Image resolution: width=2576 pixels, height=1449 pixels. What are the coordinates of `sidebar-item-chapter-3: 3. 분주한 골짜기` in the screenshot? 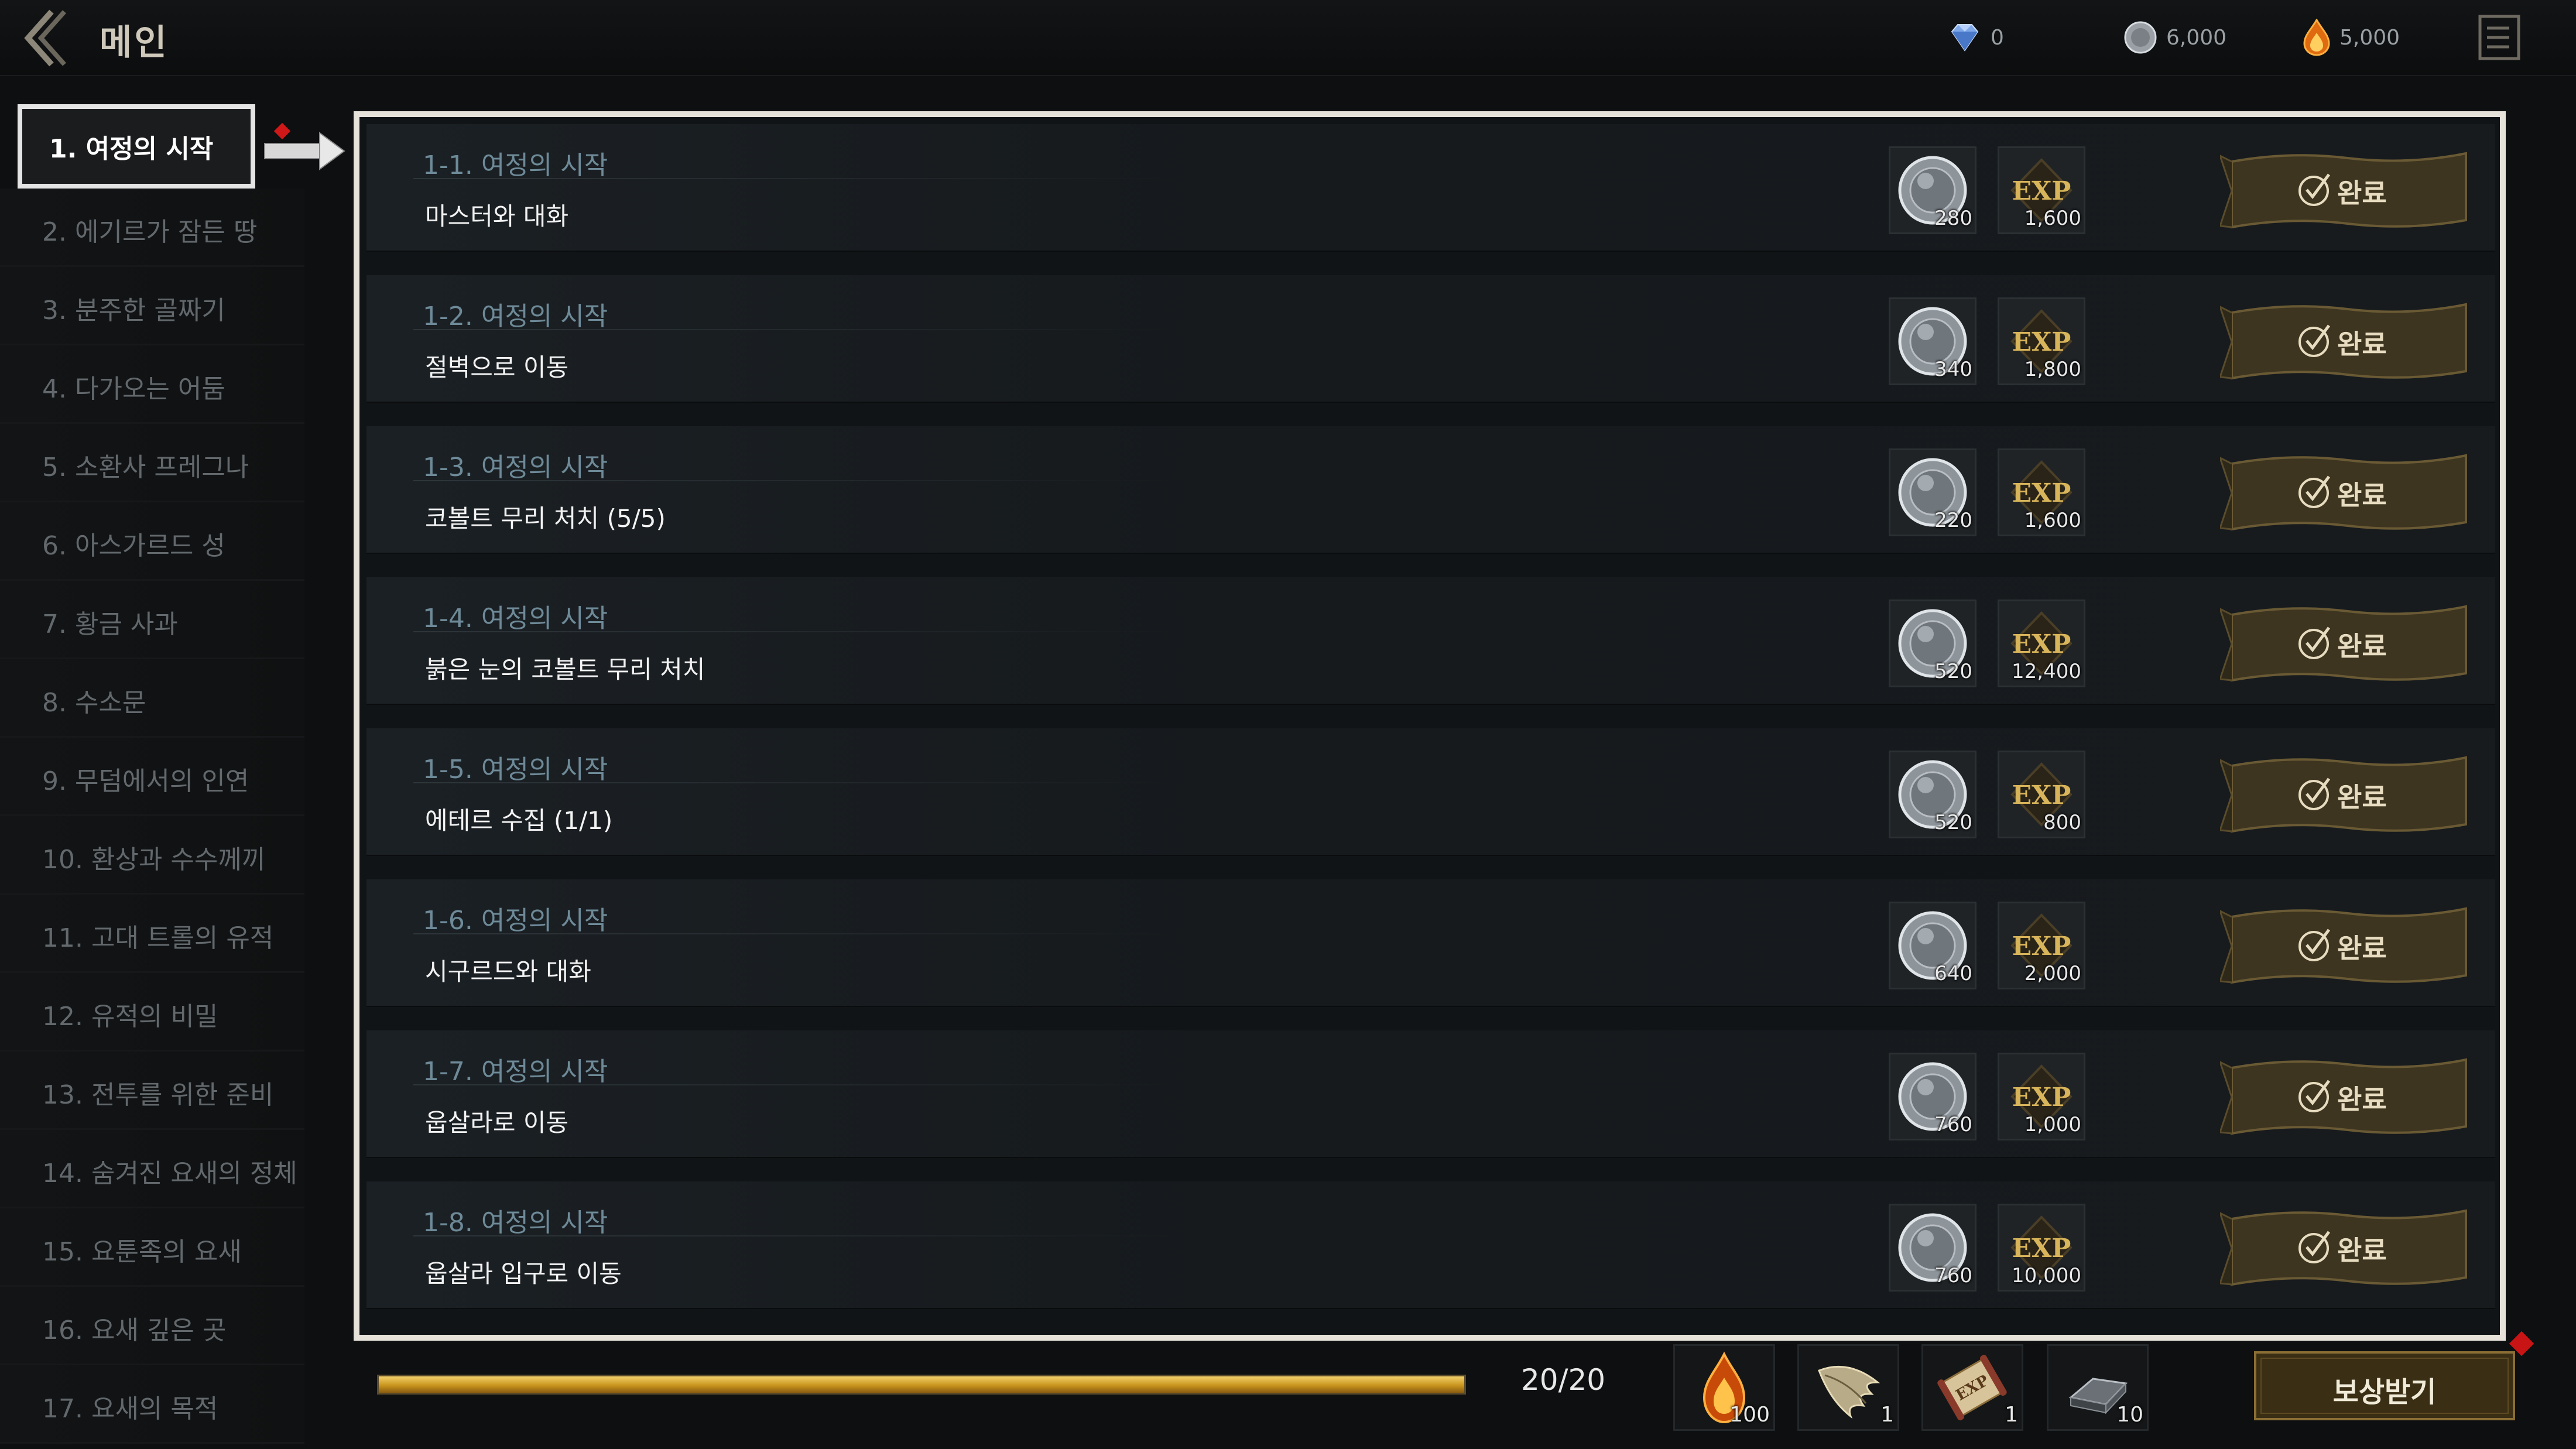 It's located at (152, 306).